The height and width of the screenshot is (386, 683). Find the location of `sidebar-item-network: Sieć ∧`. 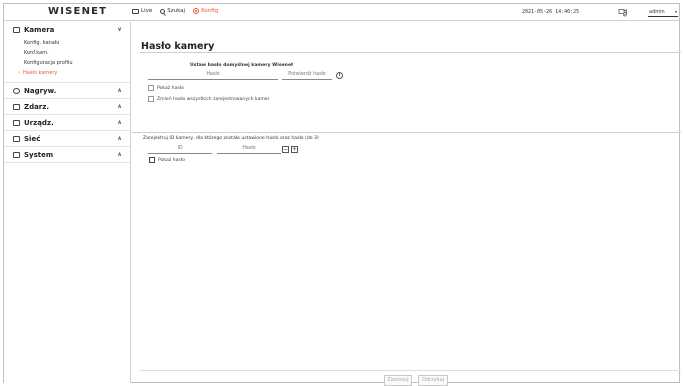

sidebar-item-network: Sieć ∧ is located at coordinates (67, 138).